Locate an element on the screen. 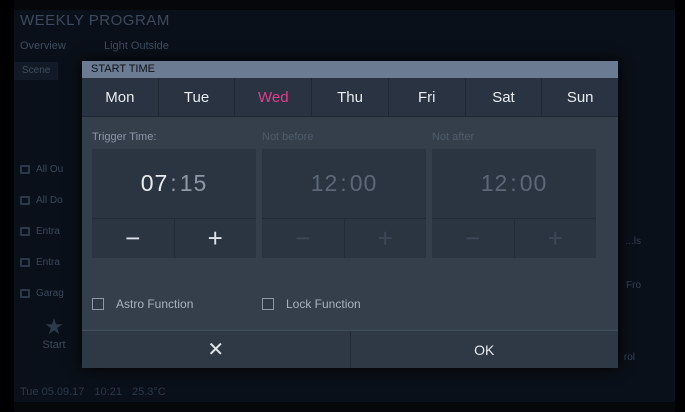  status-bar: Tue 05.09.17 10:21 25.3°C is located at coordinates (344, 392).